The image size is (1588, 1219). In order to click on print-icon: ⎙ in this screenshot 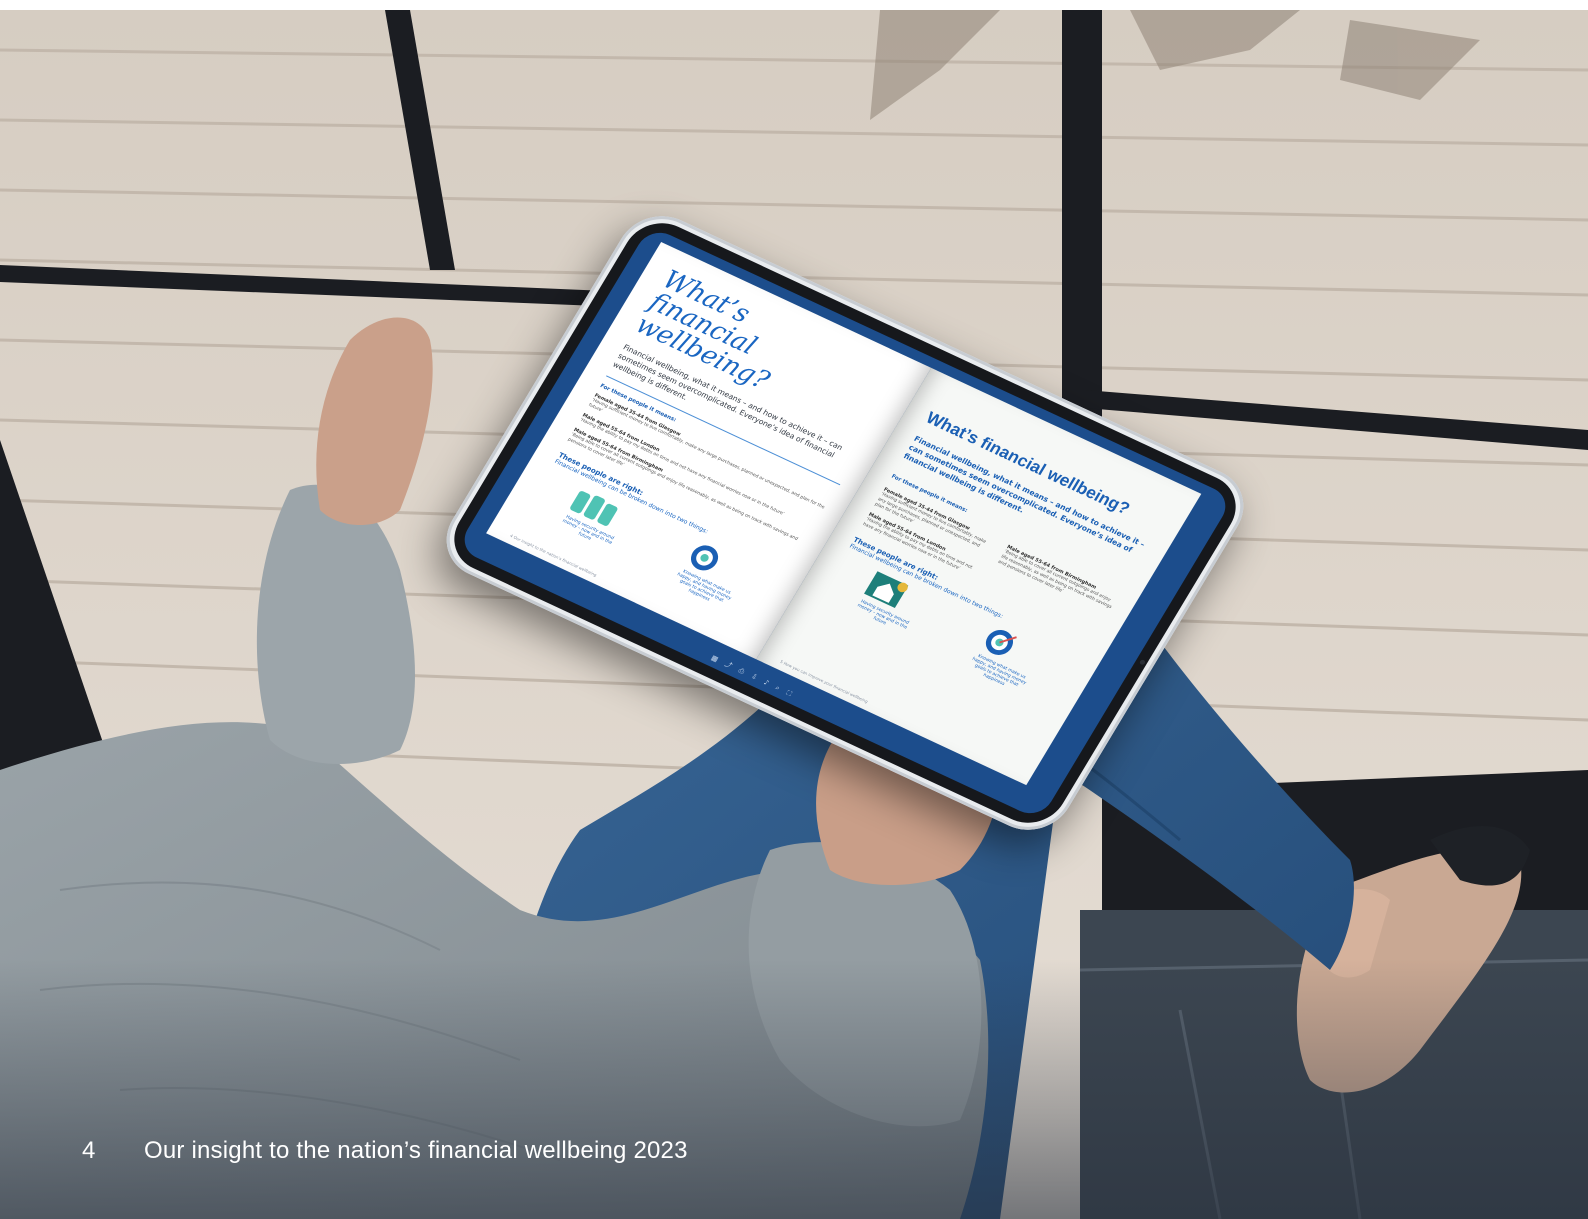, I will do `click(743, 671)`.